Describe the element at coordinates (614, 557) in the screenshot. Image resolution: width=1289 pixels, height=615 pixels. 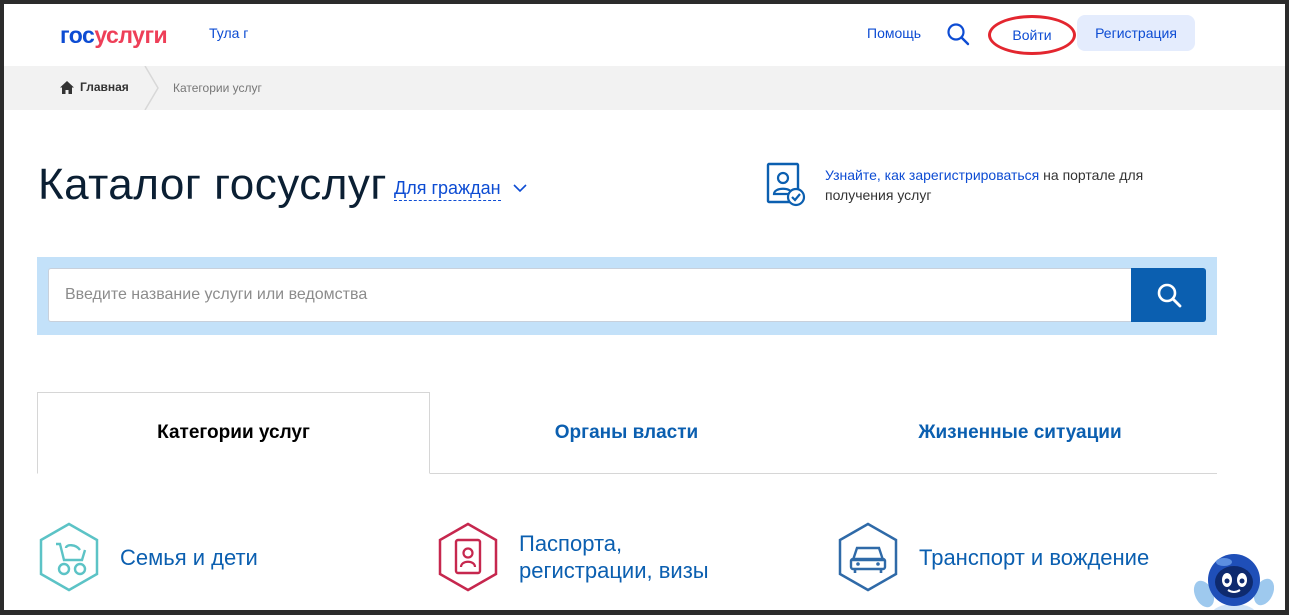
I see `category-label: Паспорта, регистрации, визы` at that location.